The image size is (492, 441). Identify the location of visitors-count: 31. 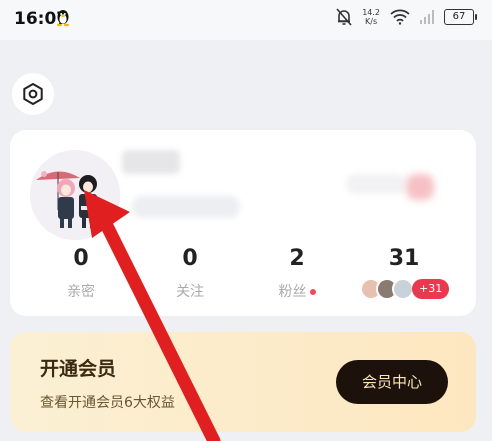
(404, 258).